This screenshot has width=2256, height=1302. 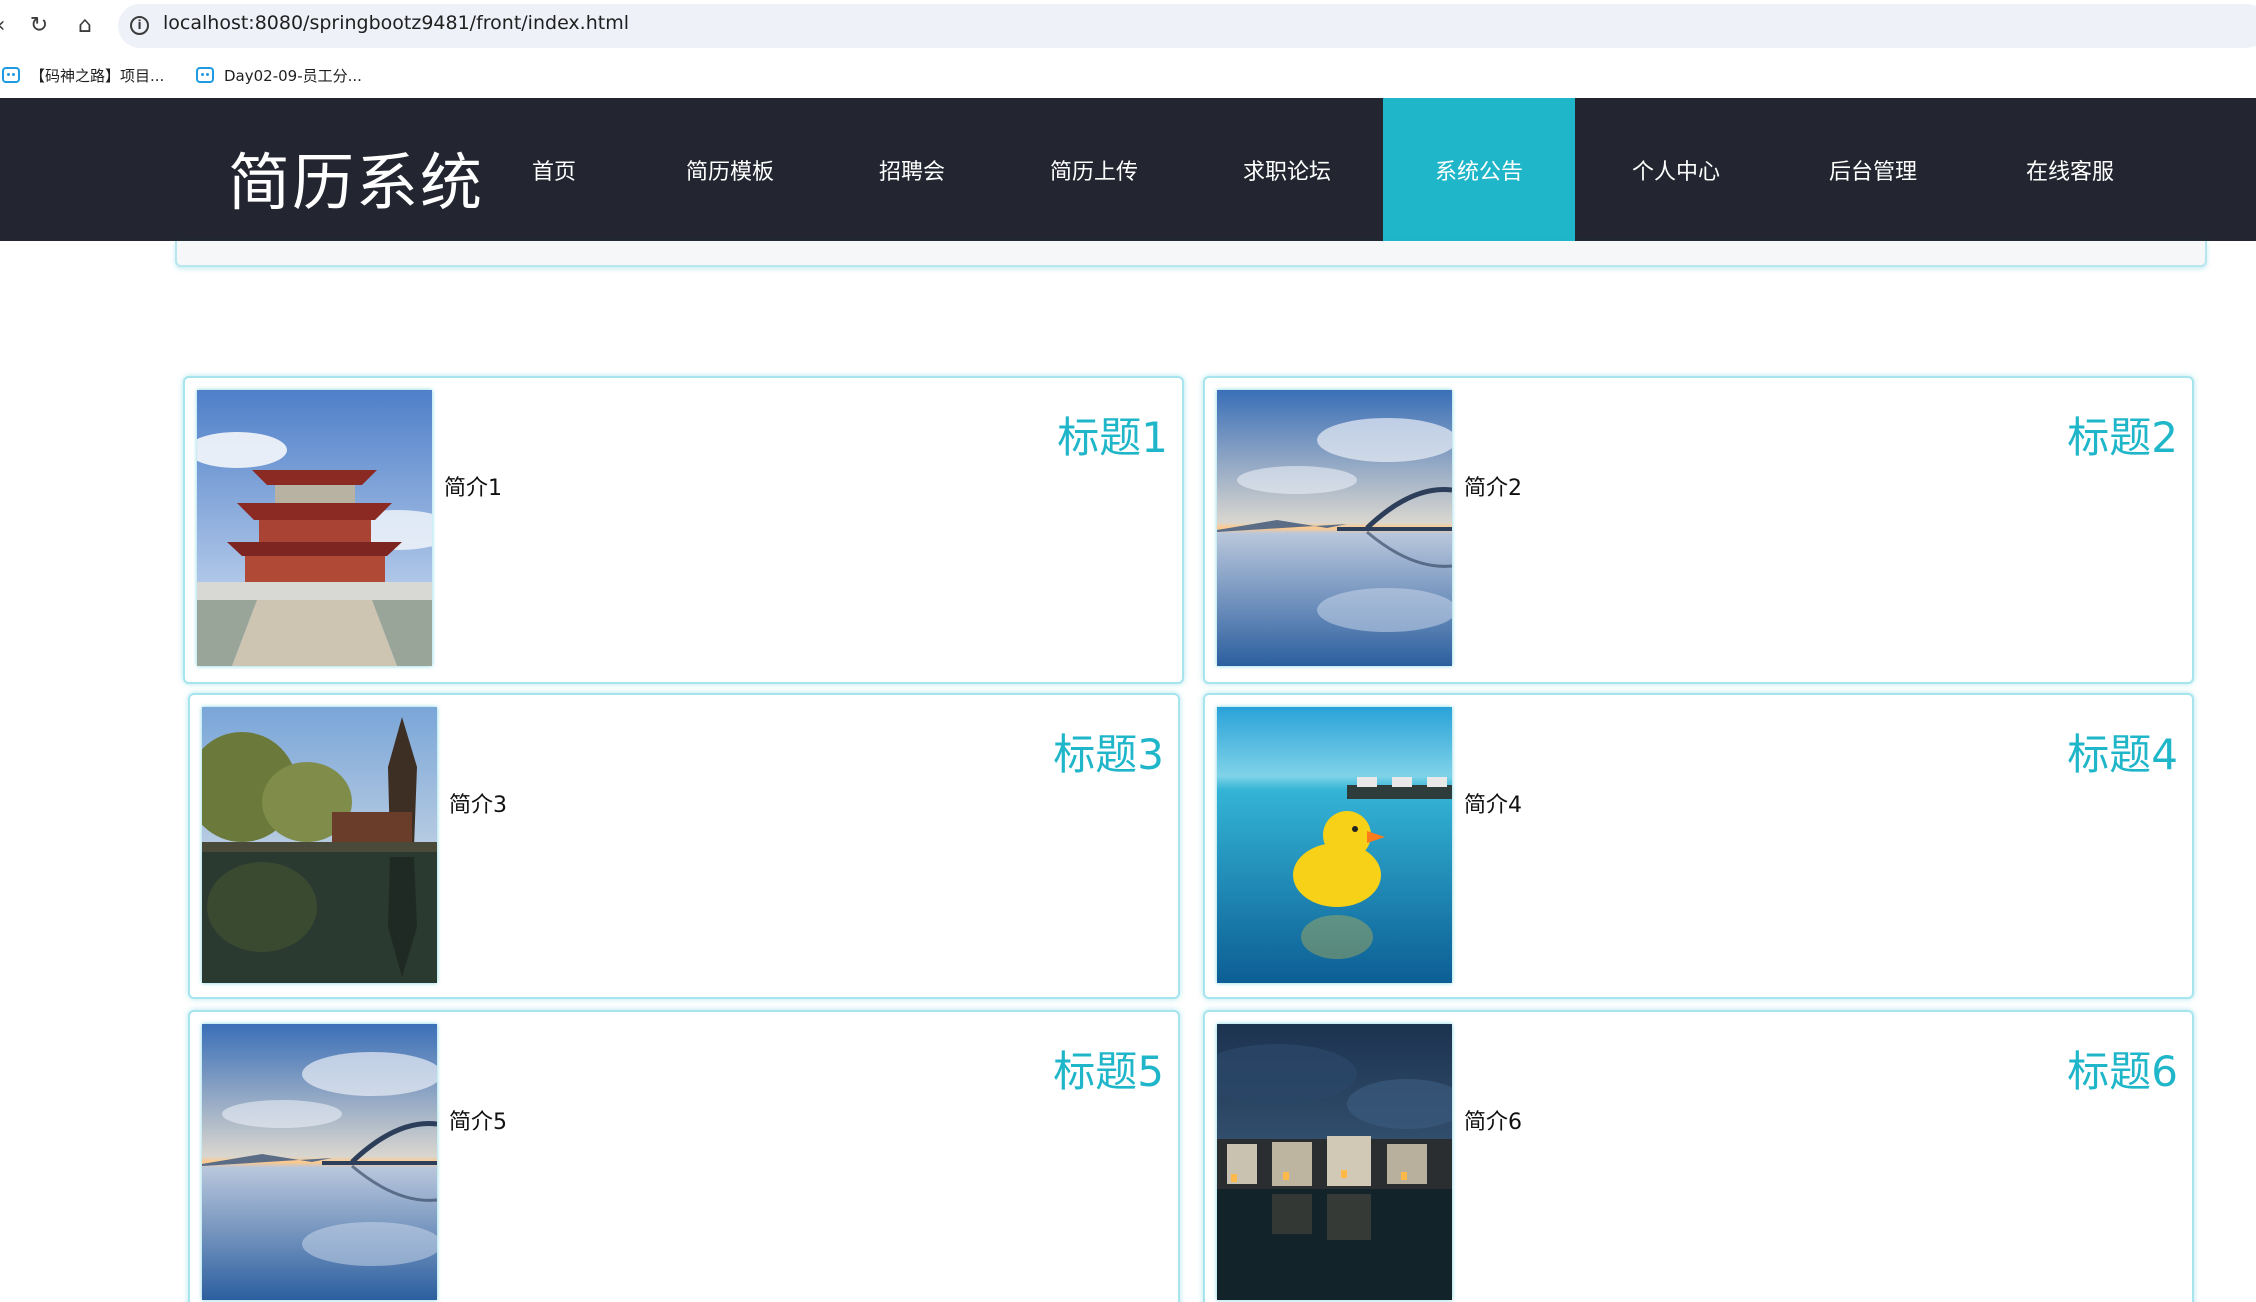 I want to click on nav-item-forum: 求职论坛, so click(x=1287, y=169).